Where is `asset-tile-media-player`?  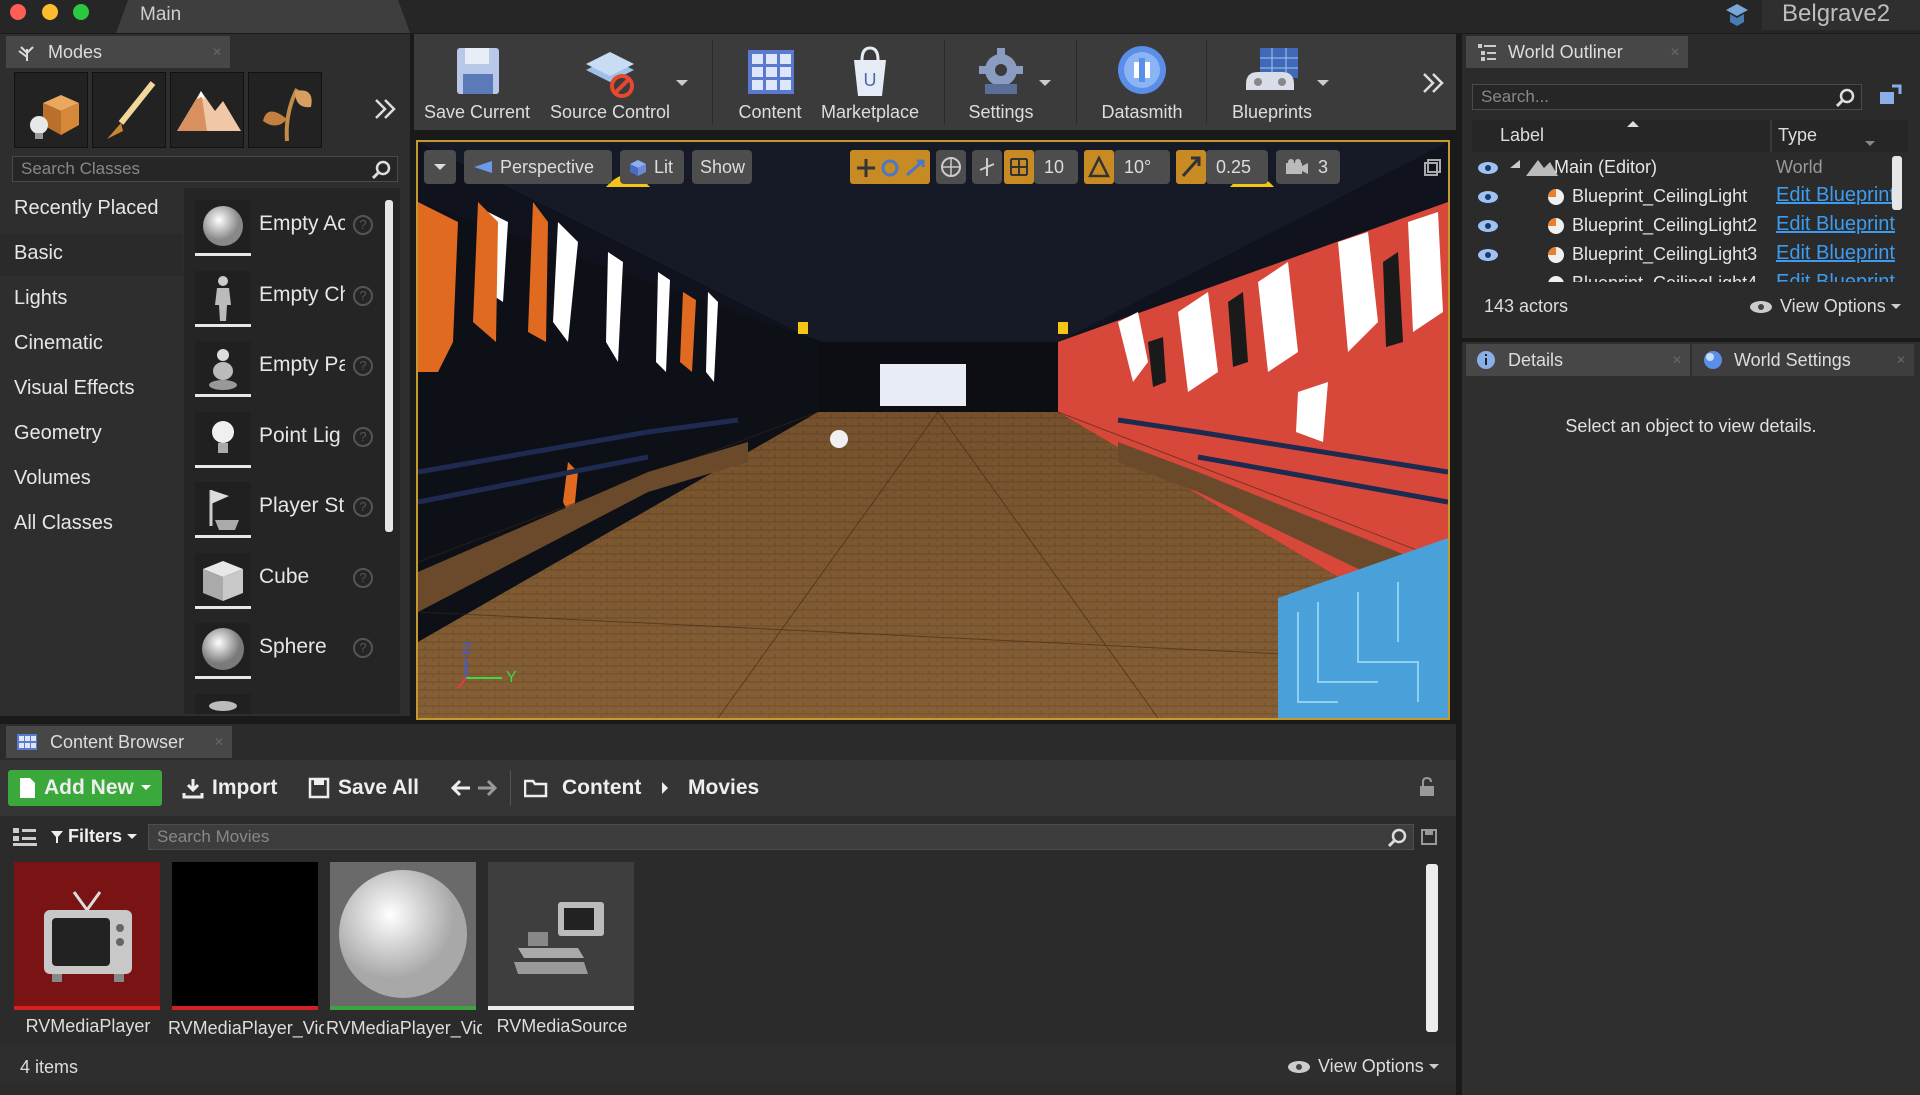 asset-tile-media-player is located at coordinates (87, 936).